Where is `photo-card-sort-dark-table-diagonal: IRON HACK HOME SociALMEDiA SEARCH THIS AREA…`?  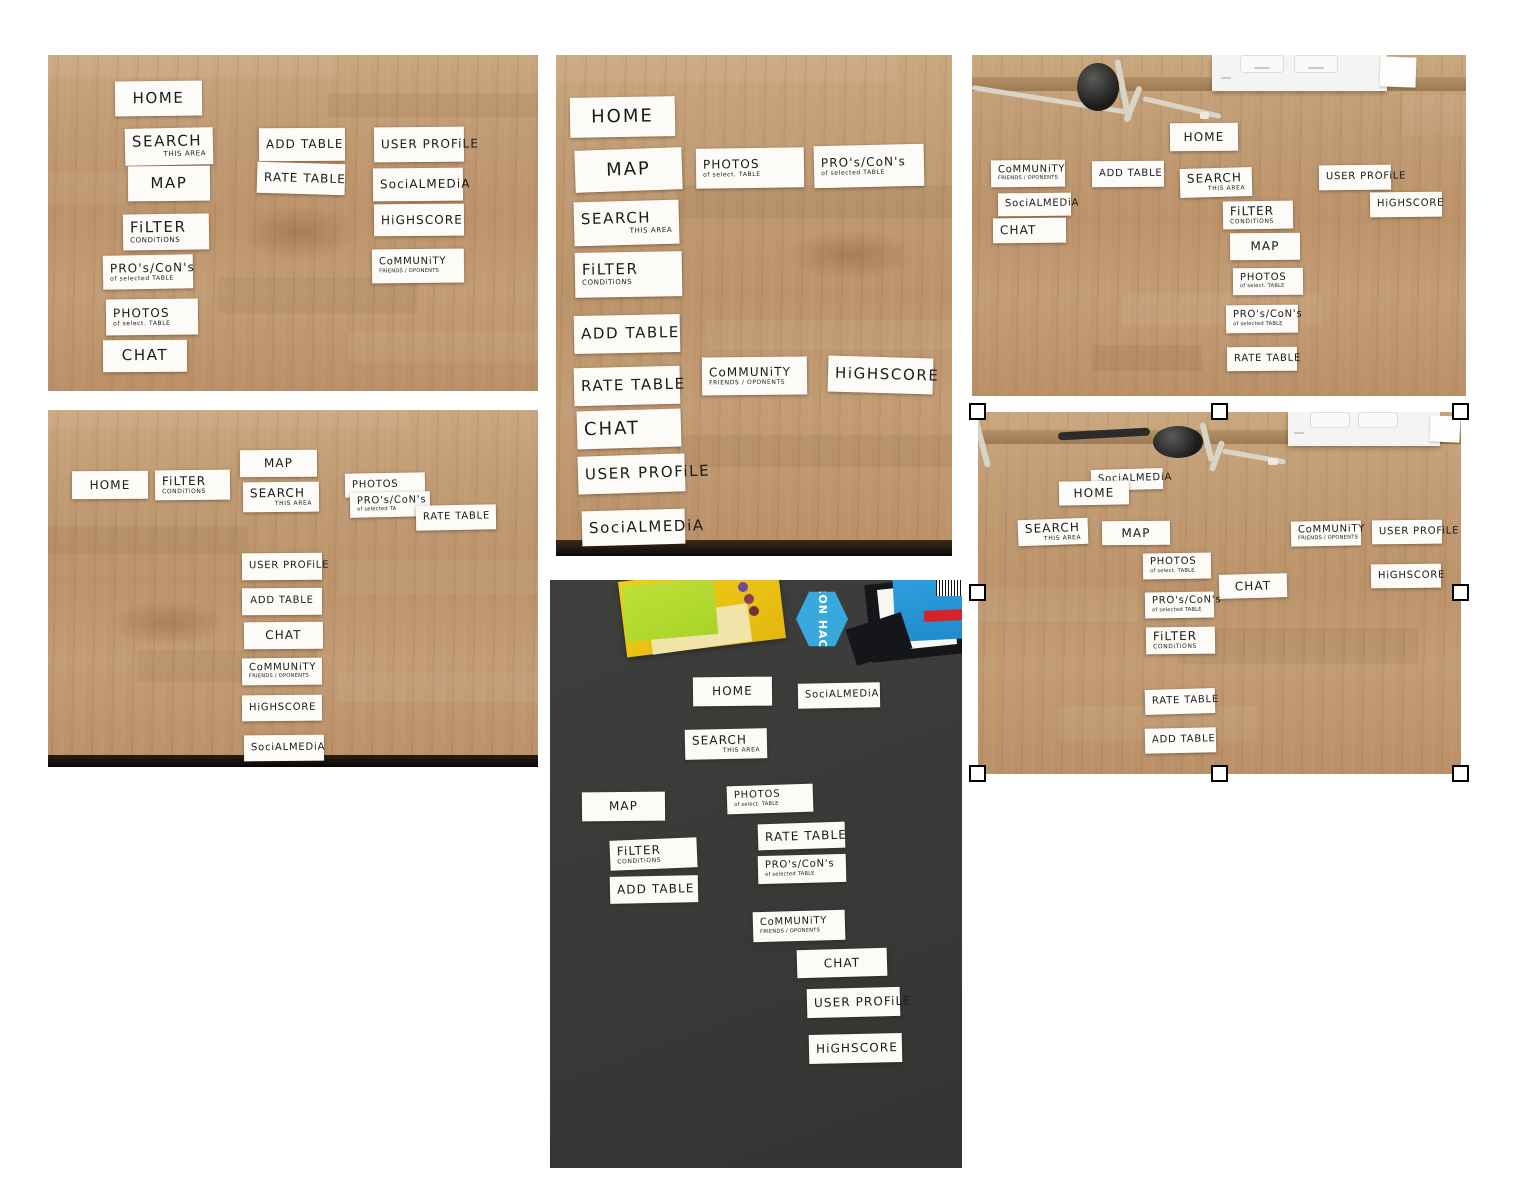
photo-card-sort-dark-table-diagonal: IRON HACK HOME SociALMEDiA SEARCH THIS AREA… is located at coordinates (756, 874).